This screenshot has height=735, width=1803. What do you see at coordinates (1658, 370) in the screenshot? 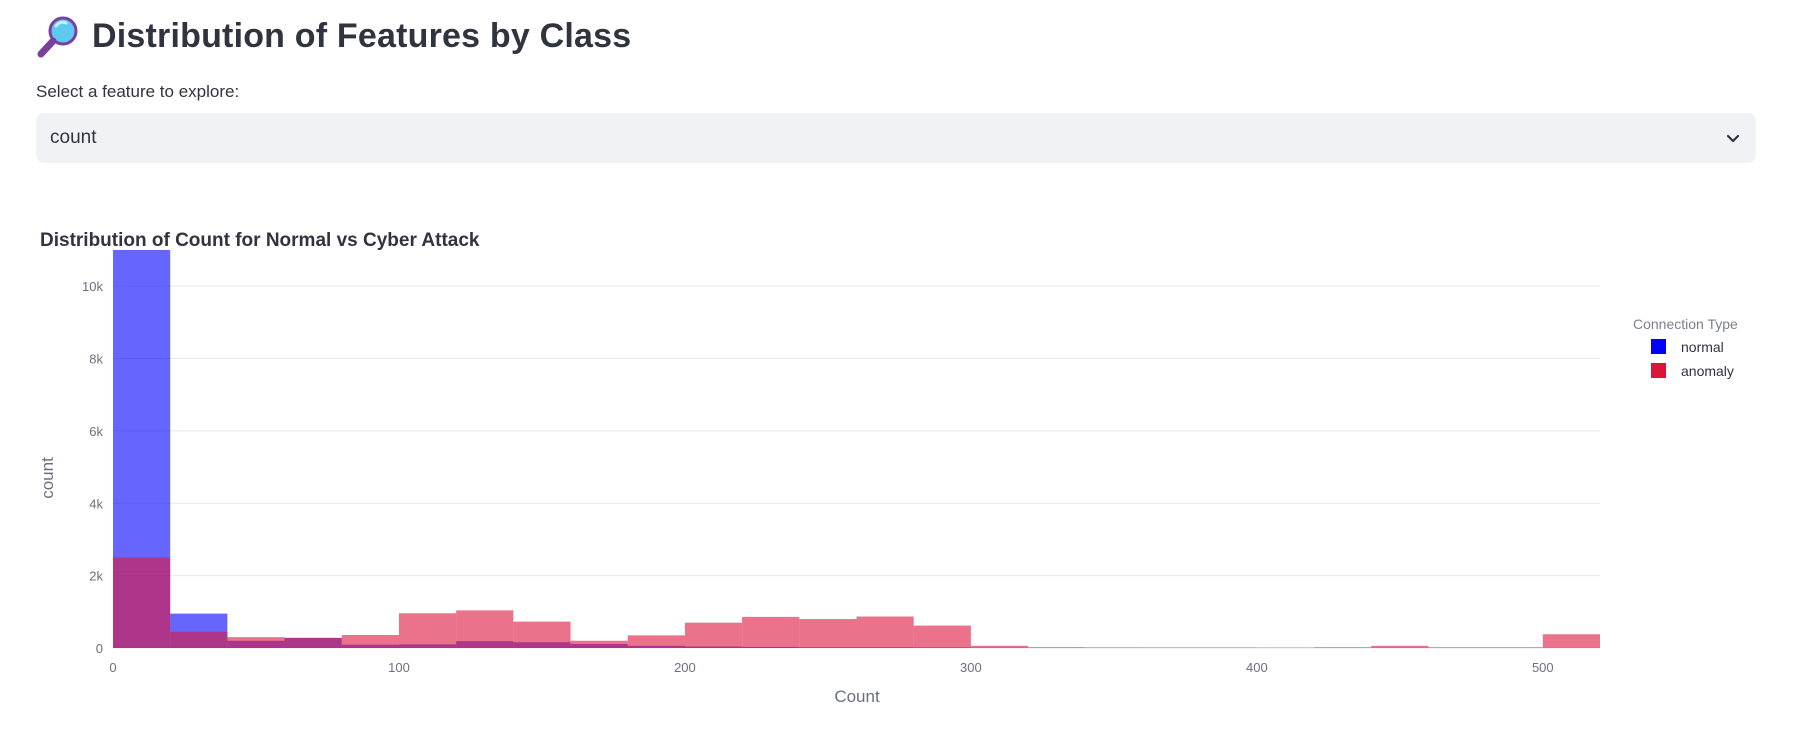
I see `legend-swatch-anomaly` at bounding box center [1658, 370].